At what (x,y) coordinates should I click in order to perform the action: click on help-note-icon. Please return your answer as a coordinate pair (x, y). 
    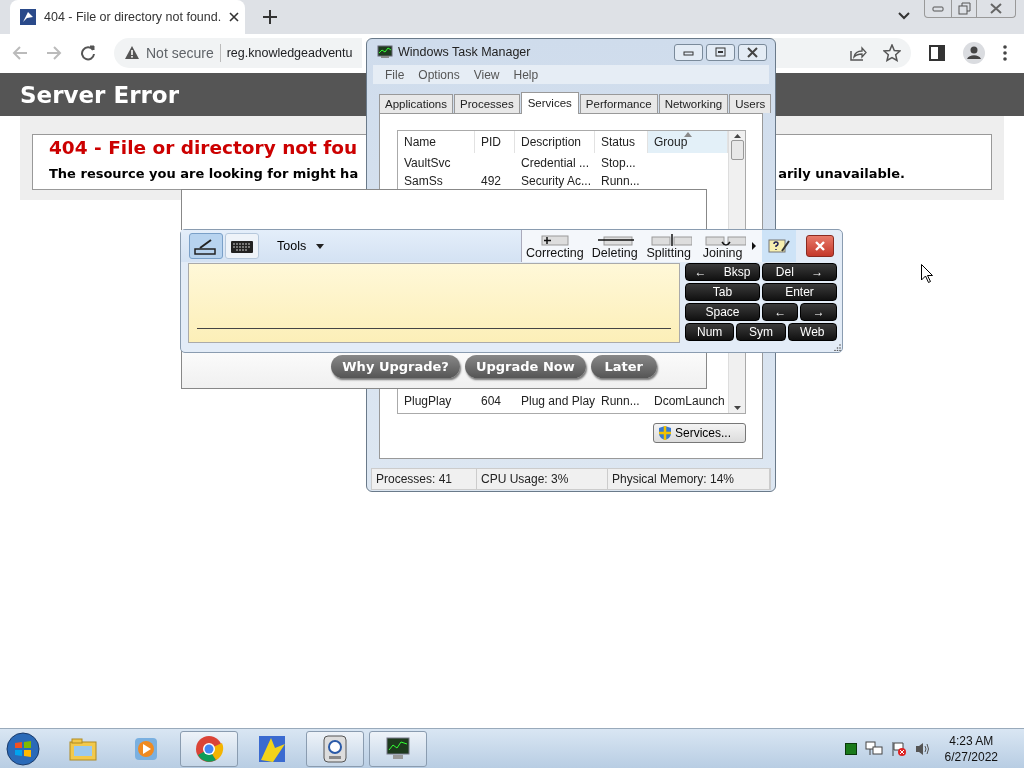
    Looking at the image, I should click on (779, 246).